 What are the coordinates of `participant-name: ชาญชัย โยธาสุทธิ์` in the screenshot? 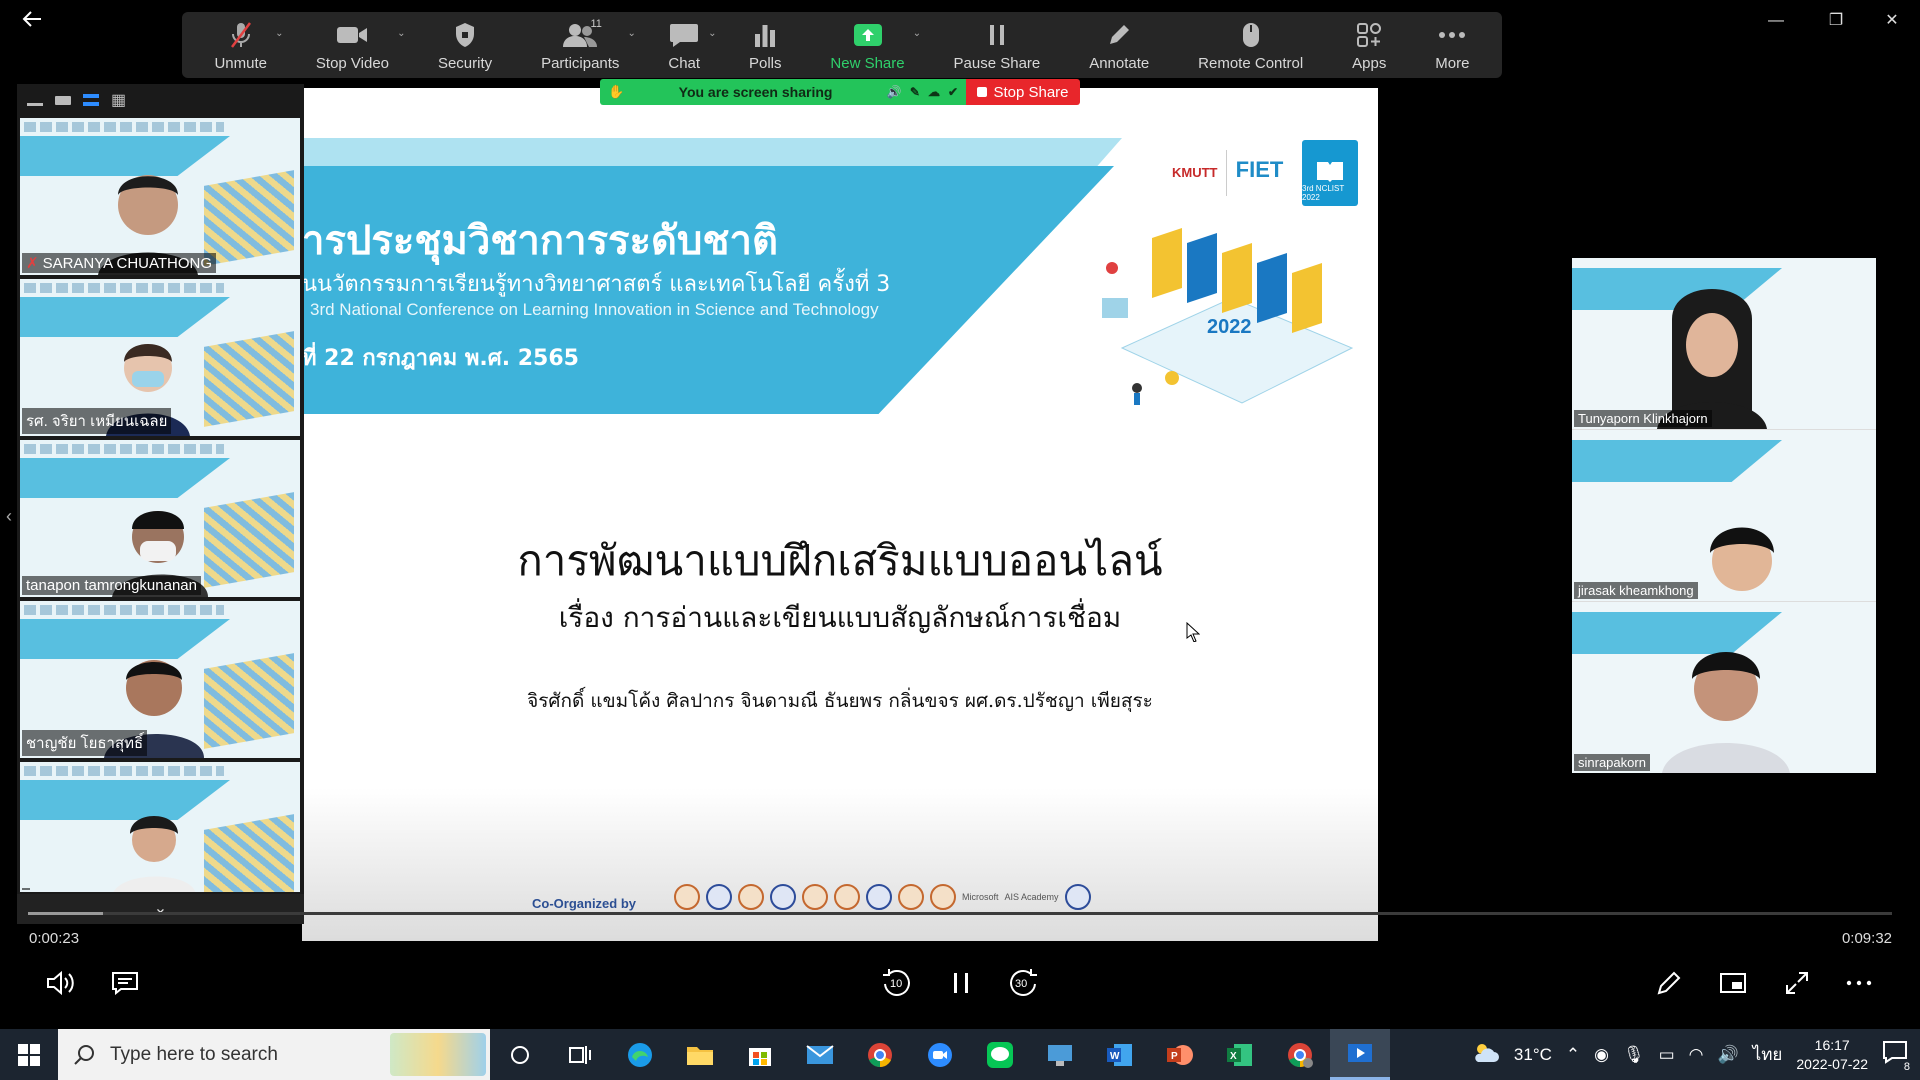 It's located at (85, 743).